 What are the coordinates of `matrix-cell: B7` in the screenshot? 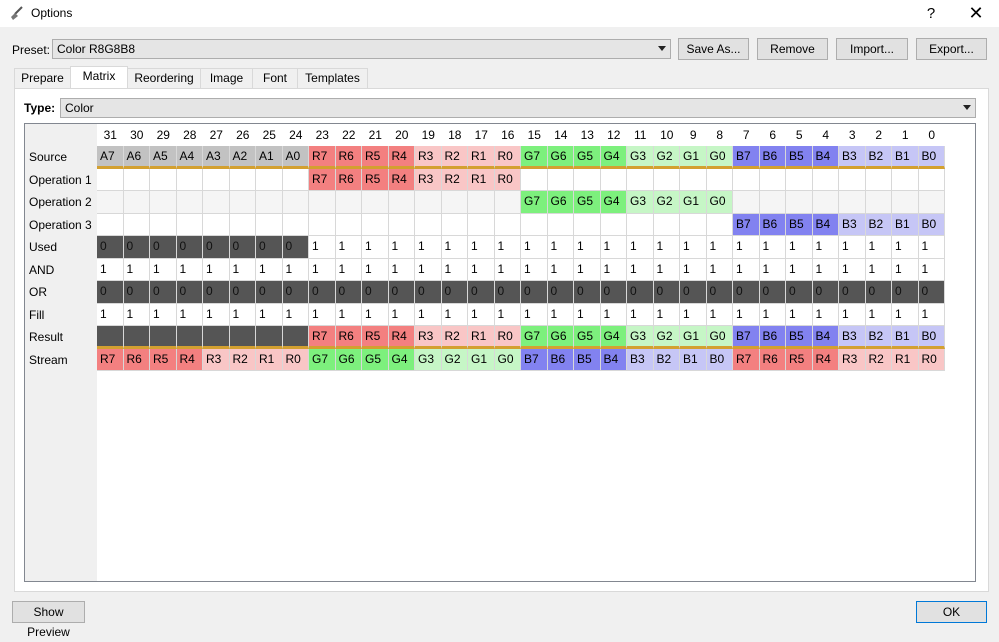 It's located at (746, 337).